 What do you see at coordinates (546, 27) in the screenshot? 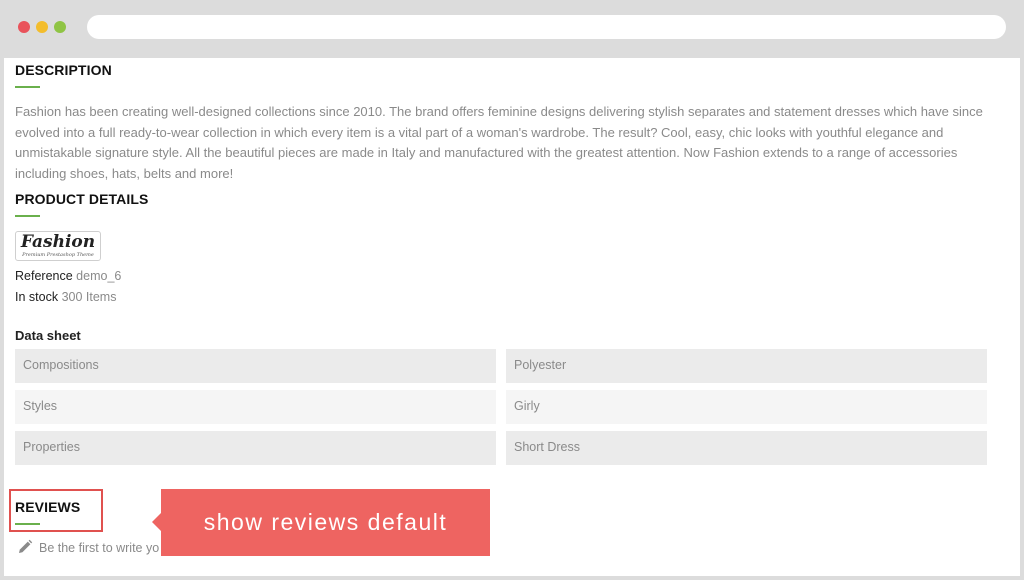
I see `address-bar` at bounding box center [546, 27].